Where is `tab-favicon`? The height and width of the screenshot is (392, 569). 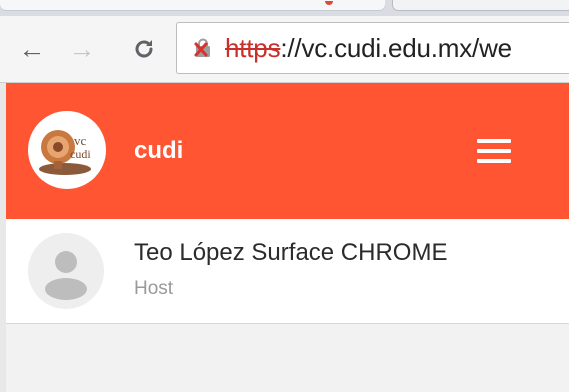 tab-favicon is located at coordinates (329, 3).